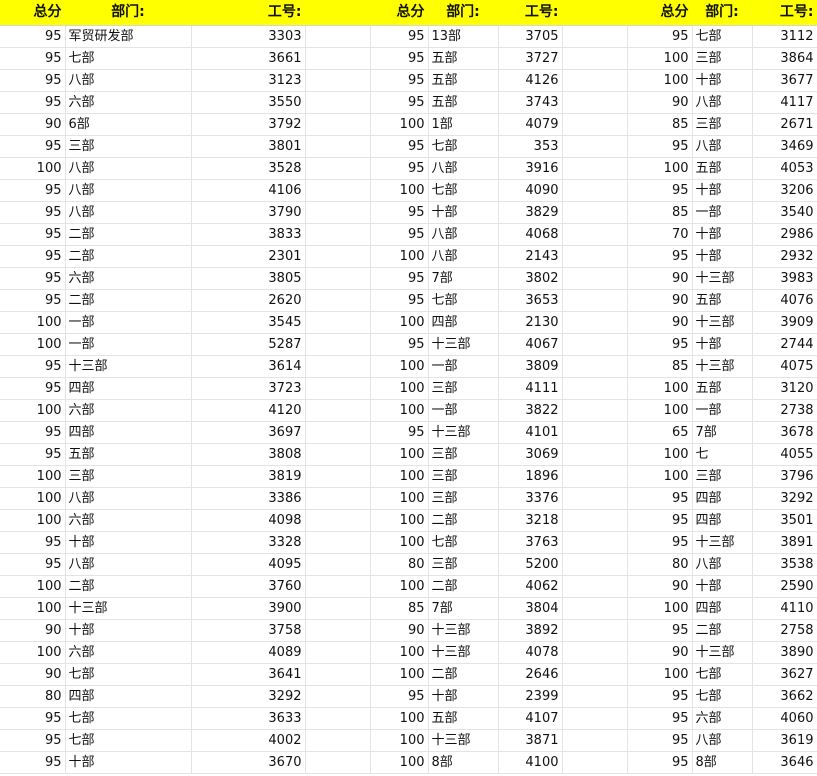  Describe the element at coordinates (248, 762) in the screenshot. I see `id-cell: 3670` at that location.